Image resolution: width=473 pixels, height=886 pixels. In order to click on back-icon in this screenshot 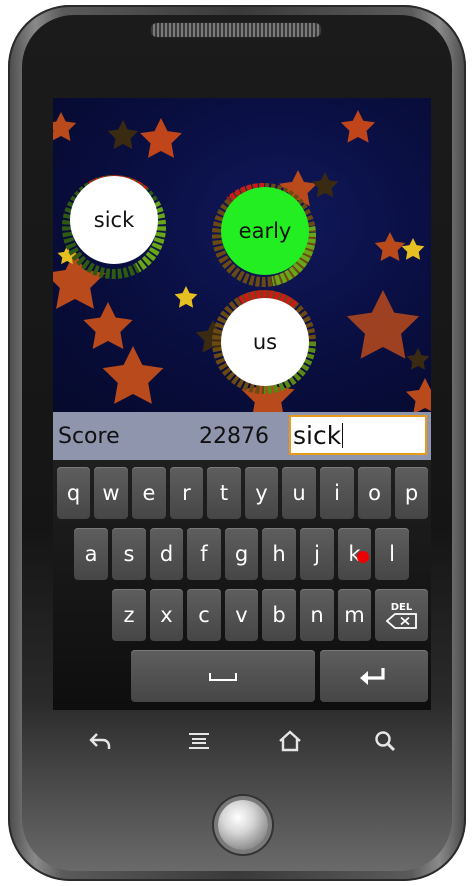, I will do `click(100, 741)`.